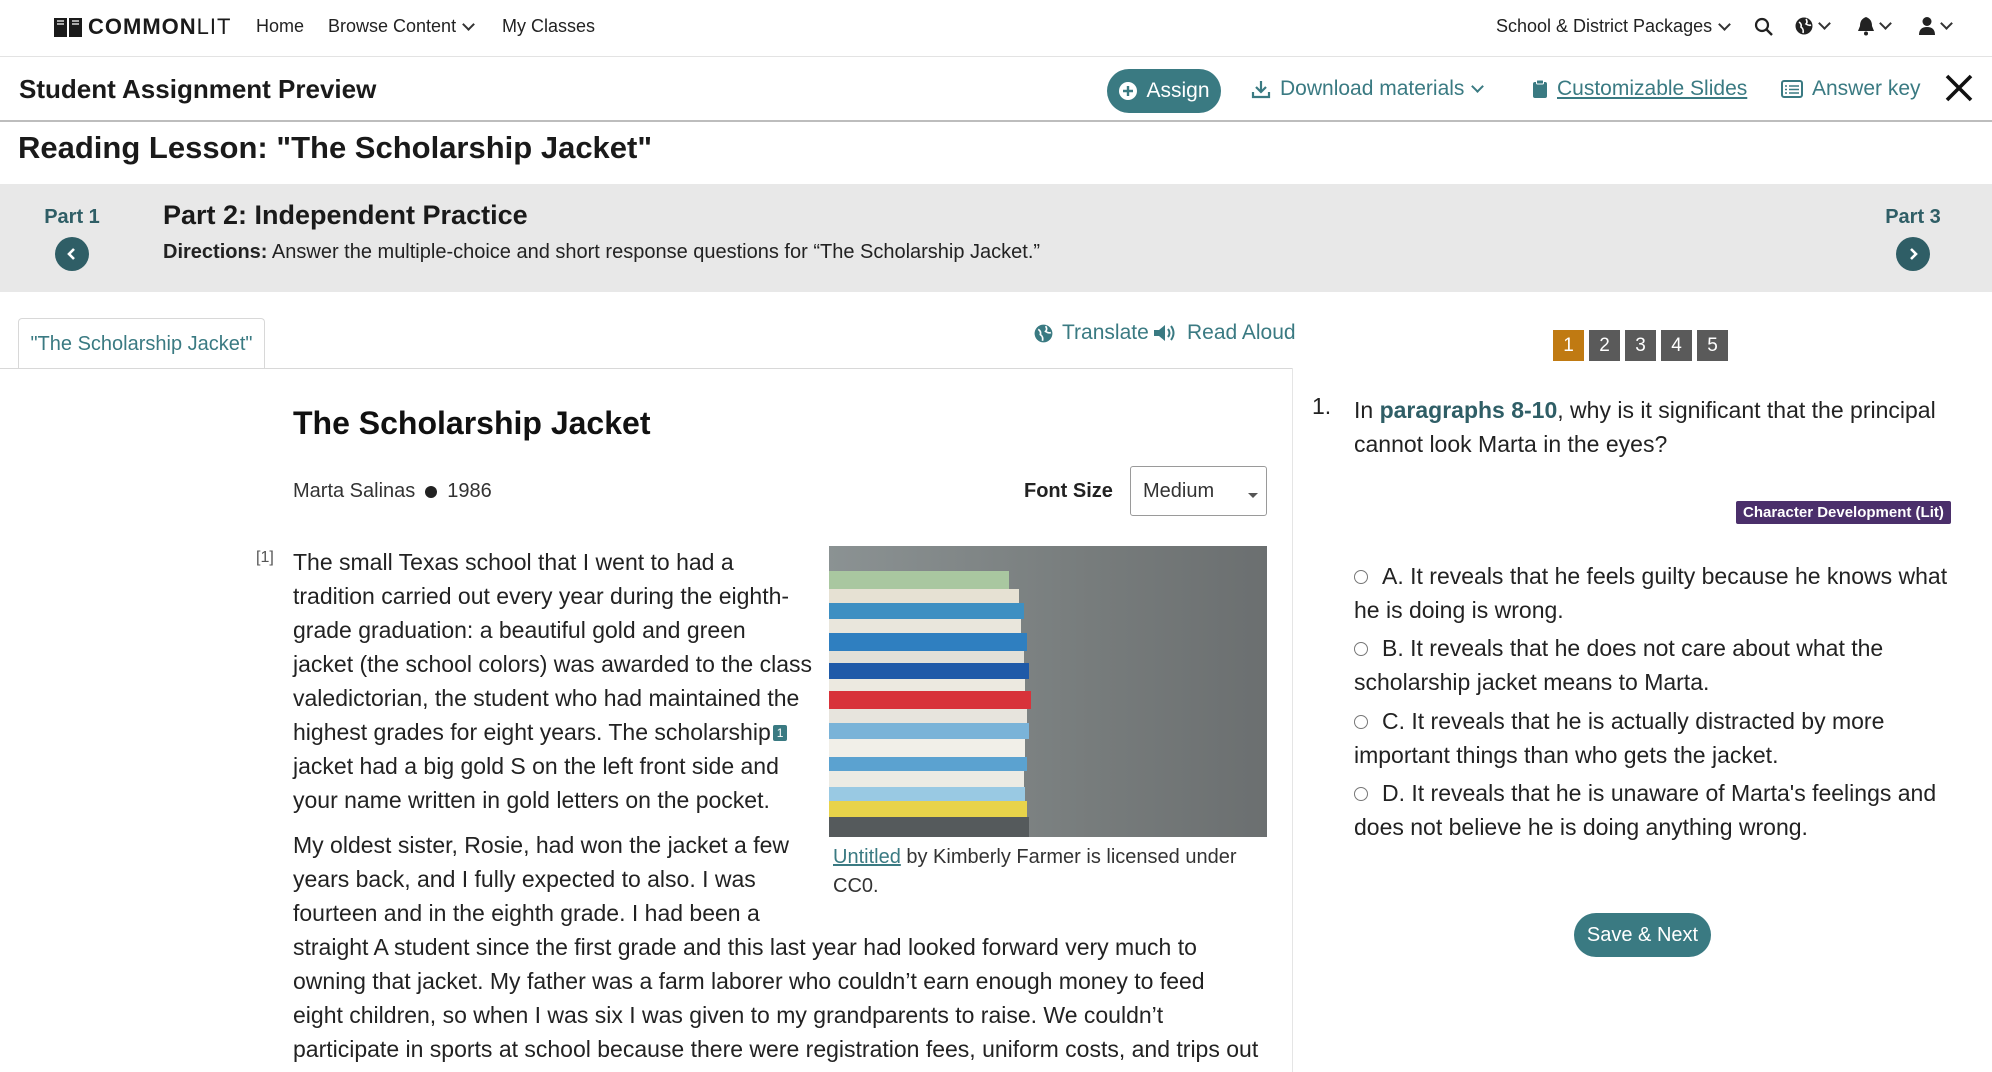 The image size is (1992, 1072). I want to click on read-aloud-button: Read Aloud, so click(1224, 333).